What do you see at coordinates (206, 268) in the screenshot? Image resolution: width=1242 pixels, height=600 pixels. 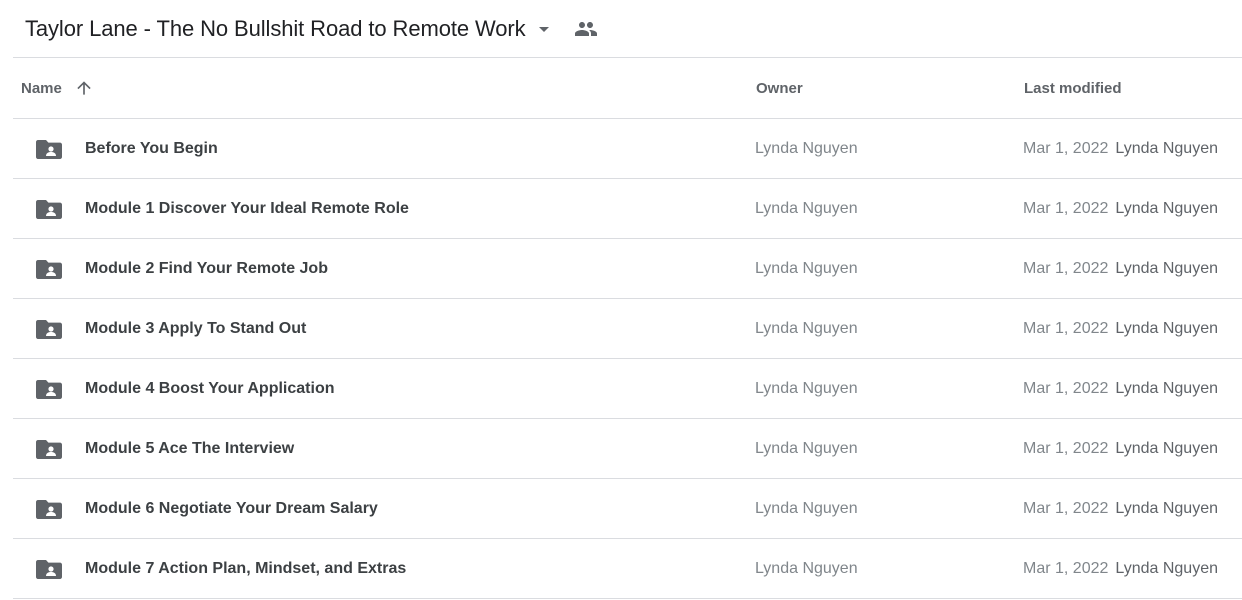 I see `row-name: Module 2 Find Your Remote Job` at bounding box center [206, 268].